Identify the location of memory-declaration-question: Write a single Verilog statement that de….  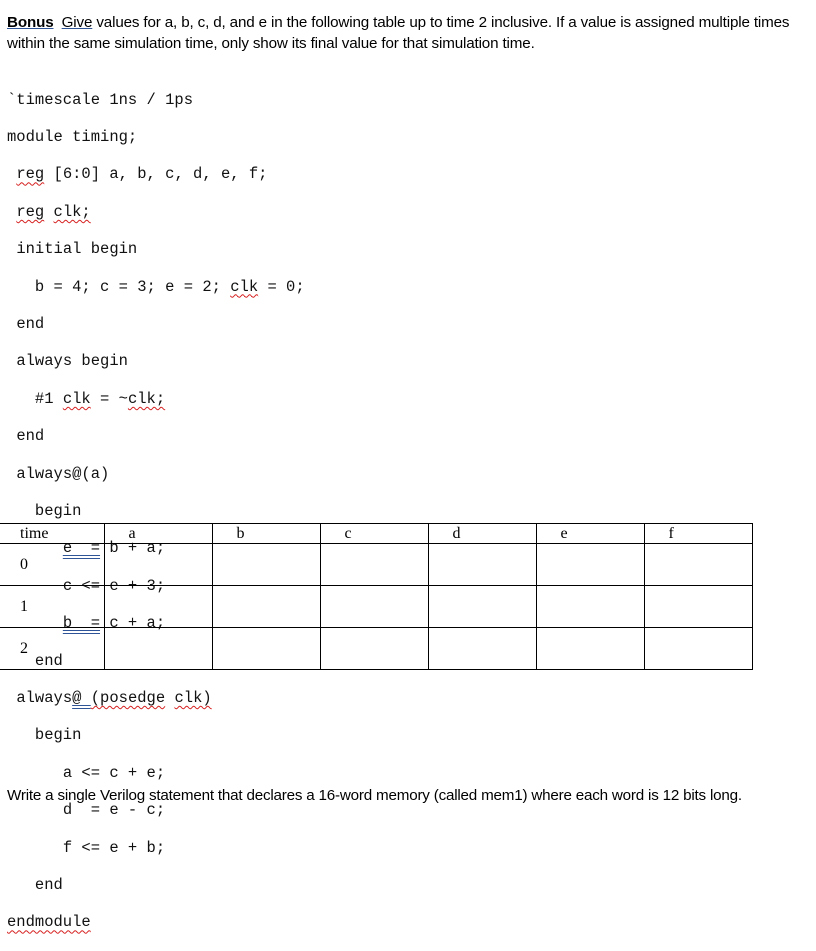
(374, 795).